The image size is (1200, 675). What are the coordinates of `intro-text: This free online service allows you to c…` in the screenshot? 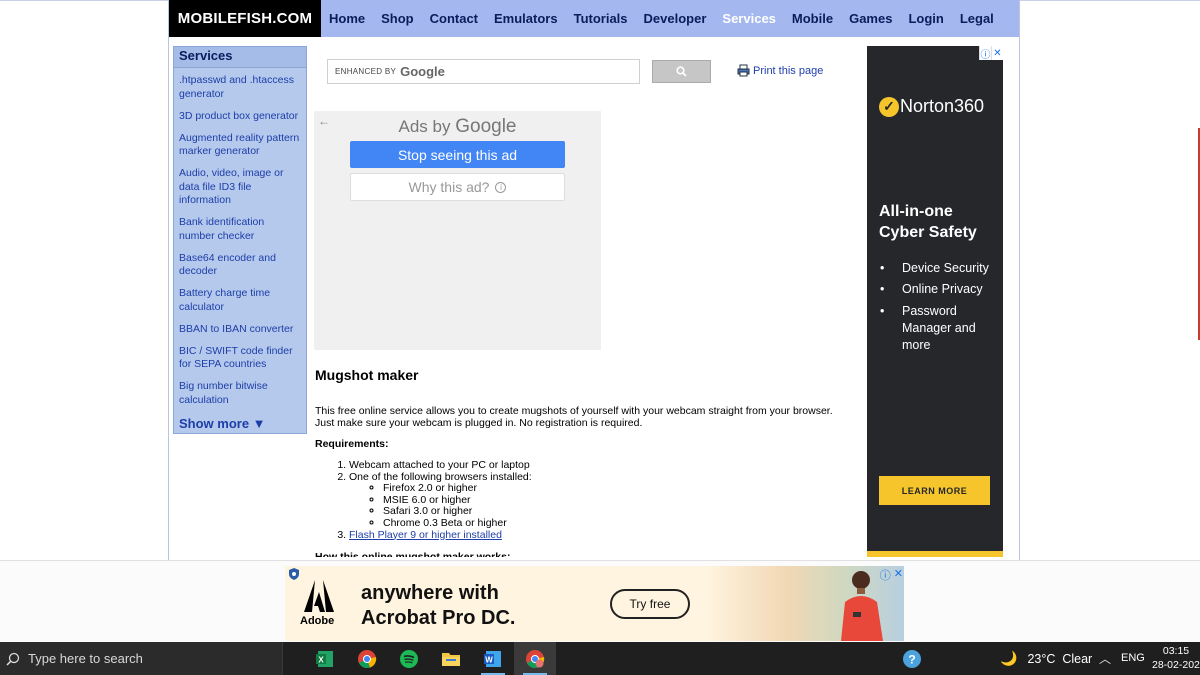 It's located at (574, 417).